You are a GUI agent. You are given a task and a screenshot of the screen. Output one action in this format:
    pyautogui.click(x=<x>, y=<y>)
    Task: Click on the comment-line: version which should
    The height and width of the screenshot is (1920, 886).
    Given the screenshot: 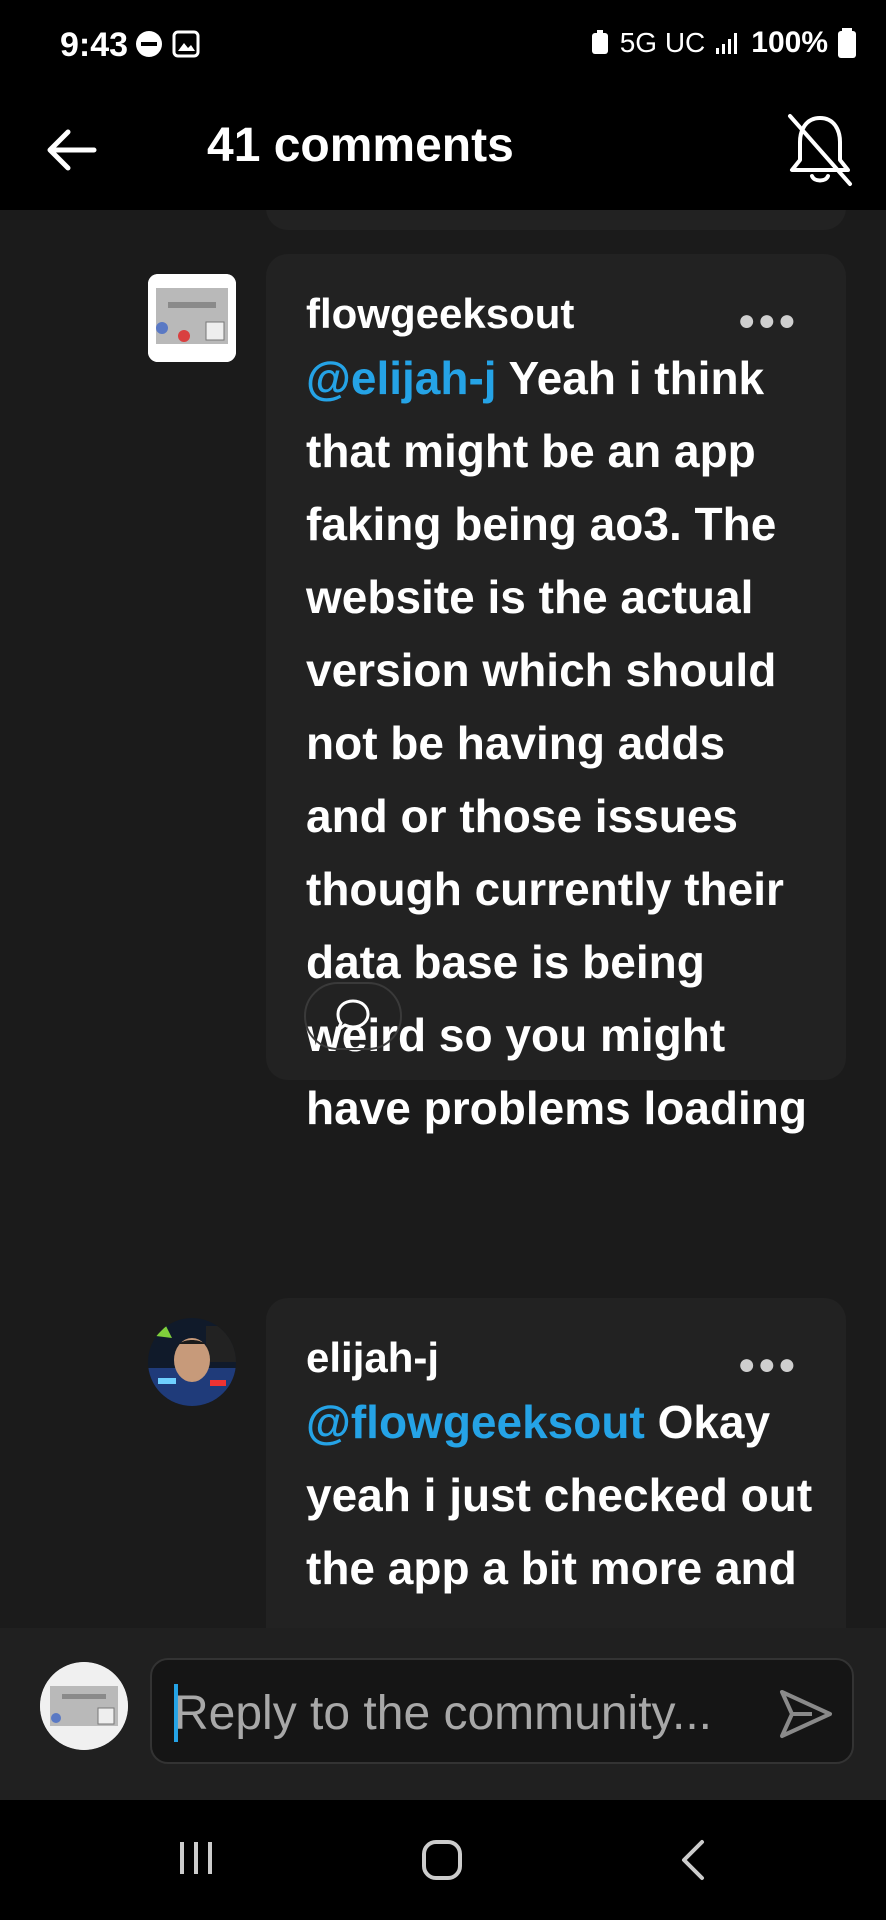 What is the action you would take?
    pyautogui.click(x=541, y=670)
    